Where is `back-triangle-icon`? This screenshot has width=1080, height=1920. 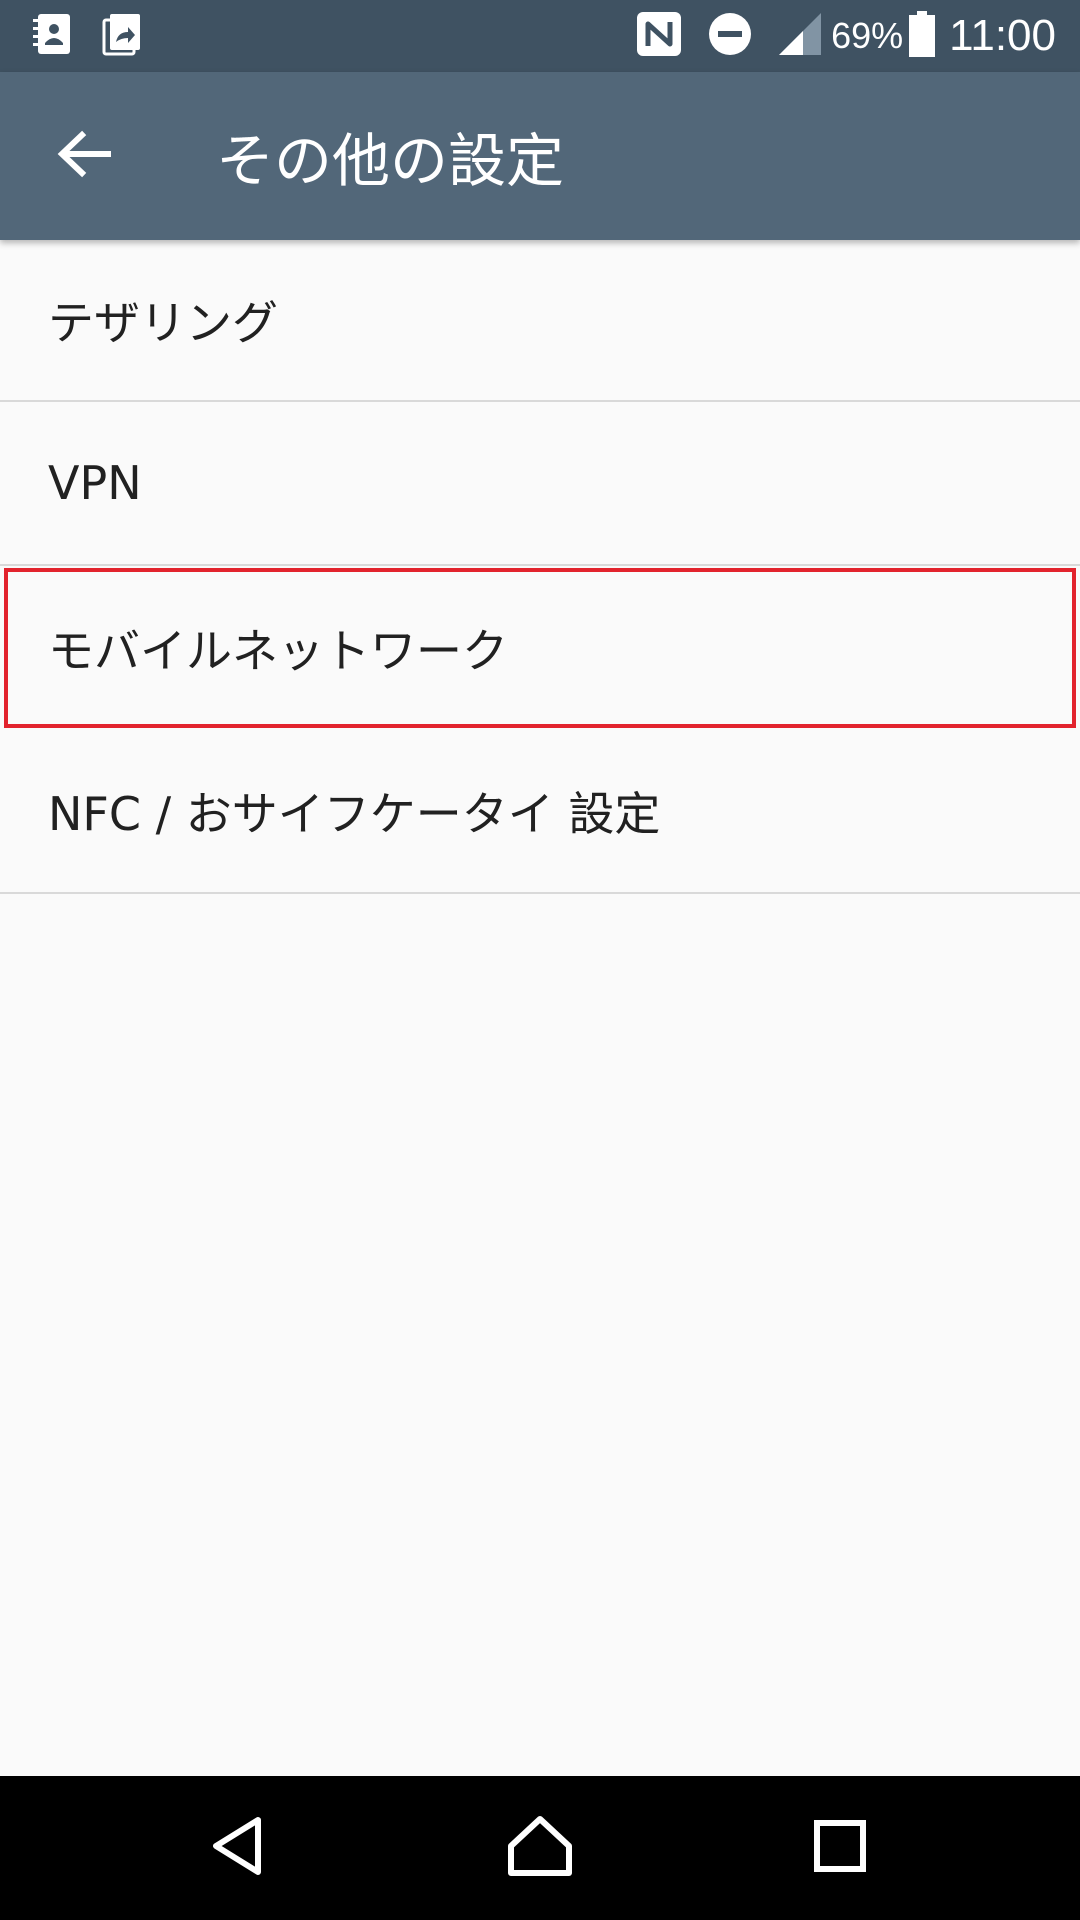 back-triangle-icon is located at coordinates (240, 1848).